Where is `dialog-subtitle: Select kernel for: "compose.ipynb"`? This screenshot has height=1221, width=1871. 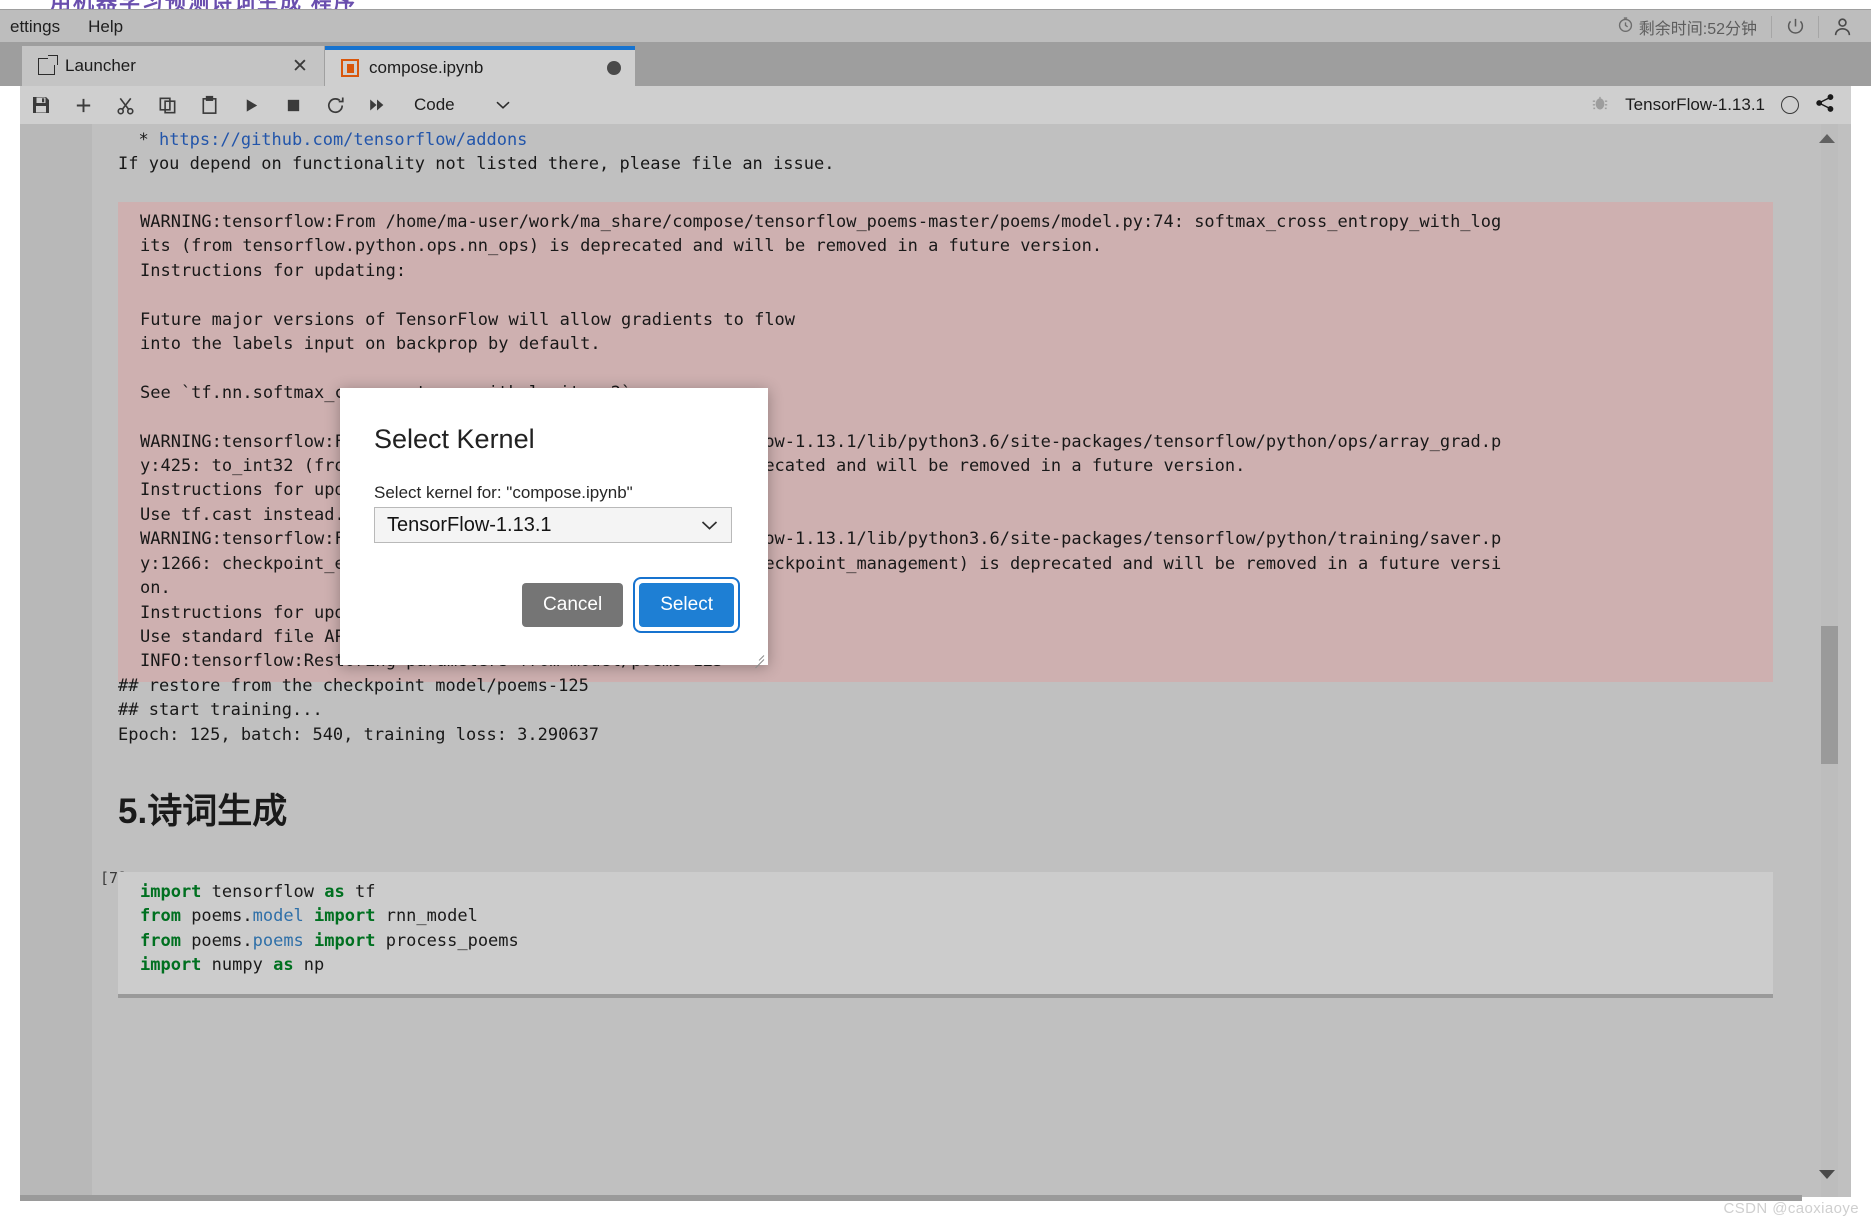 dialog-subtitle: Select kernel for: "compose.ipynb" is located at coordinates (503, 492).